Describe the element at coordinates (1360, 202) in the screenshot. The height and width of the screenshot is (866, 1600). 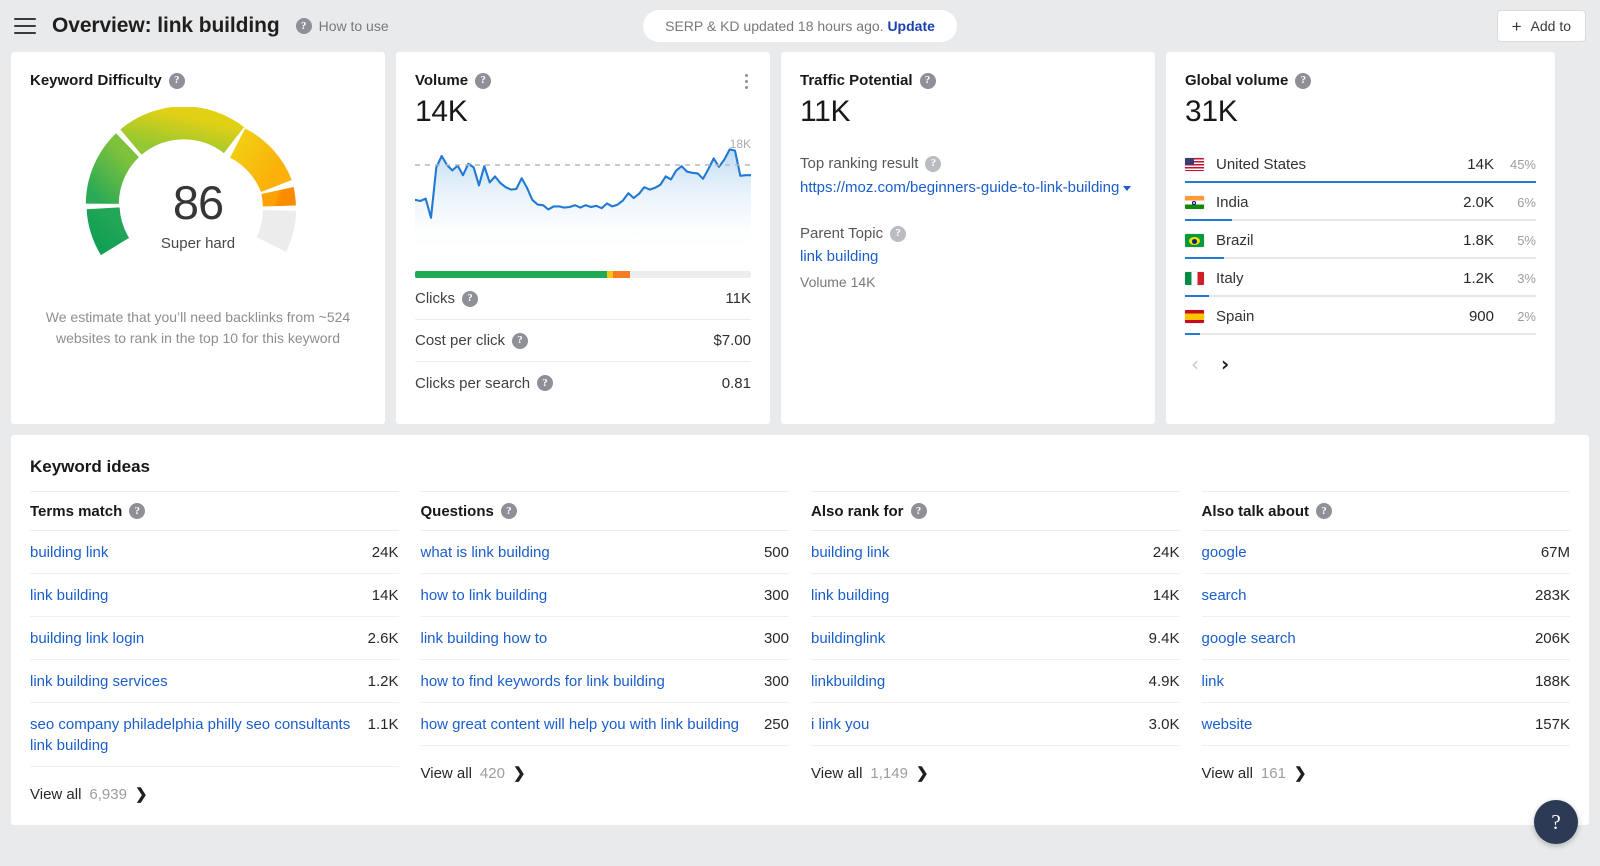
I see `country-row: India 2.0K 6%` at that location.